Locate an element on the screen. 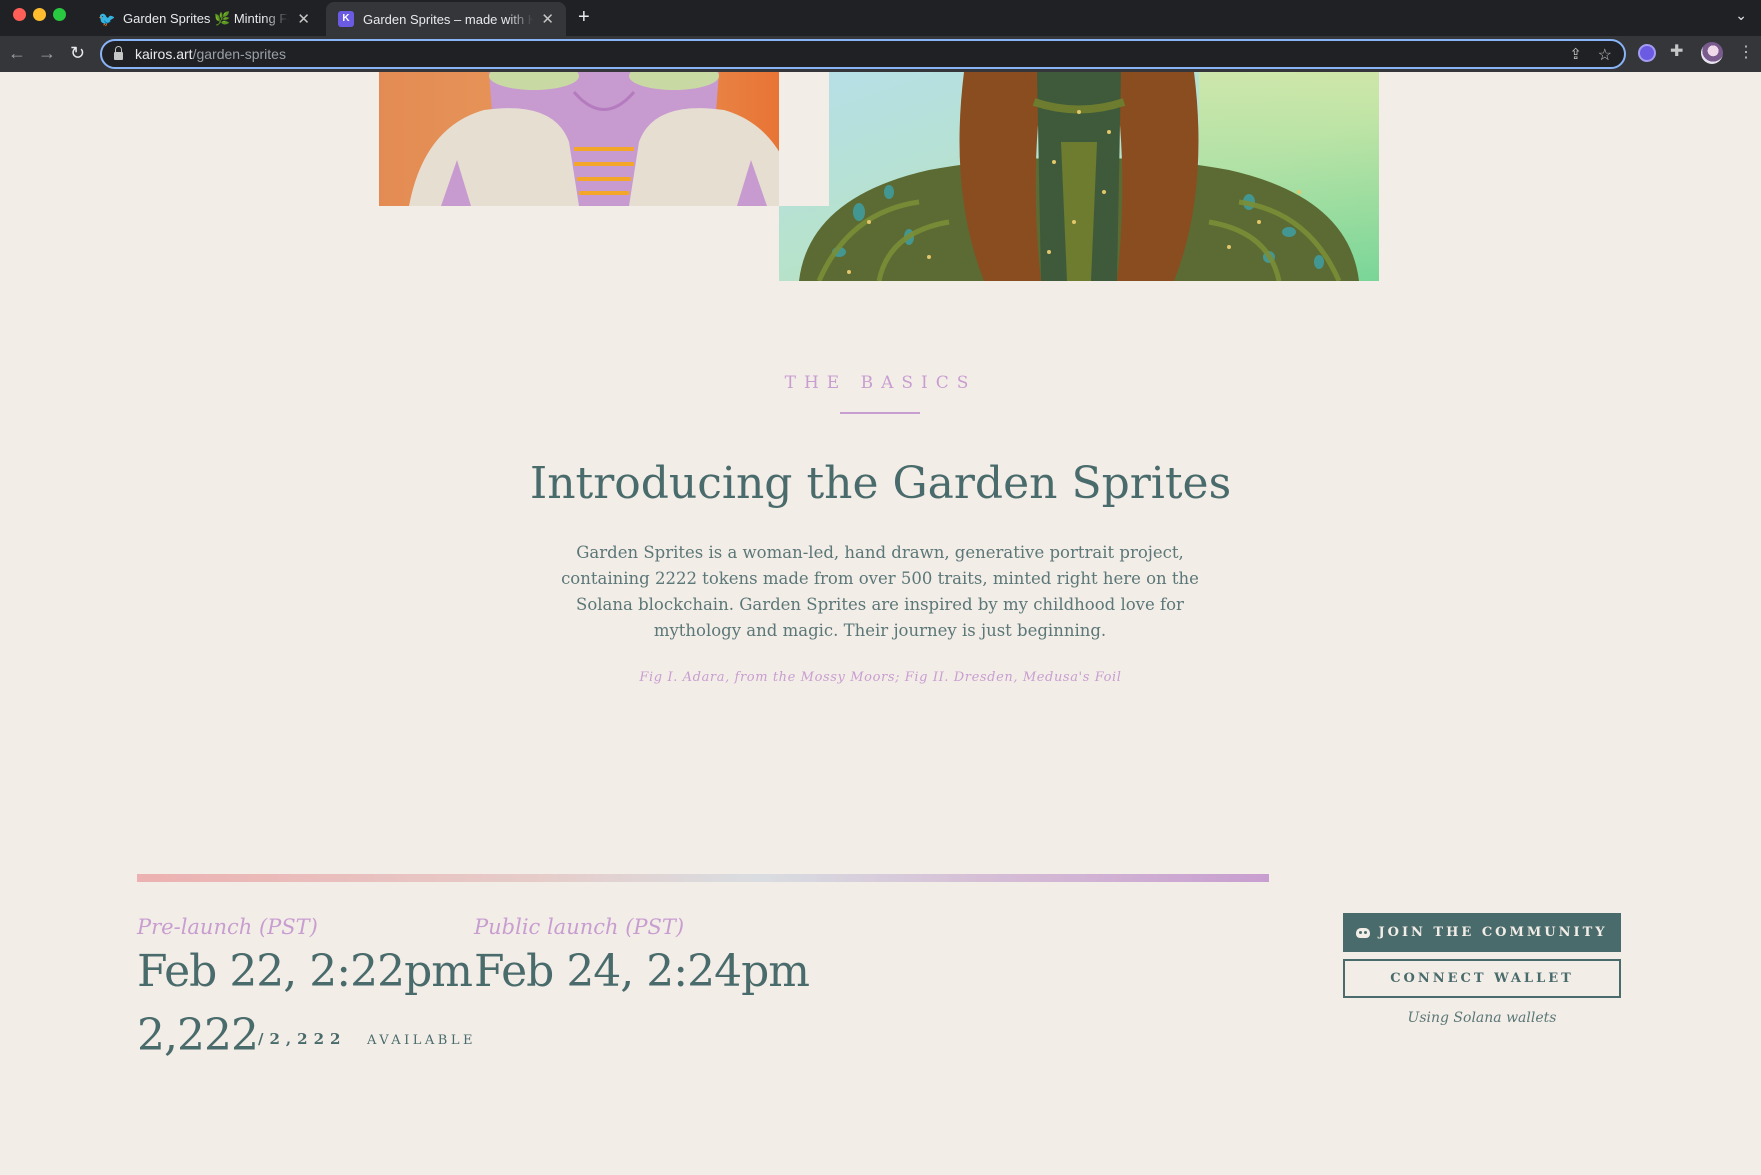  available-count: 2,222 is located at coordinates (198, 1035).